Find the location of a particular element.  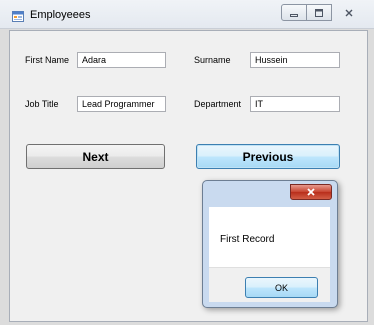

next-button: Next is located at coordinates (95, 156).